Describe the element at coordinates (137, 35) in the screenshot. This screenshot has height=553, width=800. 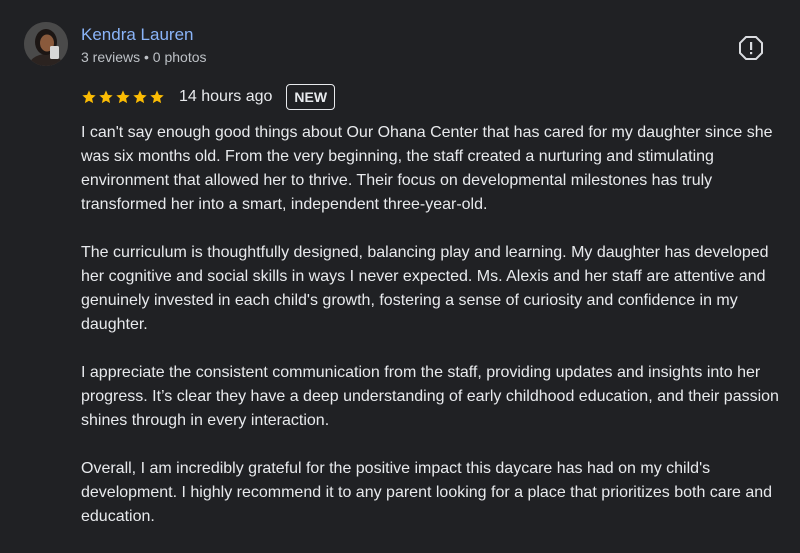
I see `author-name: Kendra Lauren` at that location.